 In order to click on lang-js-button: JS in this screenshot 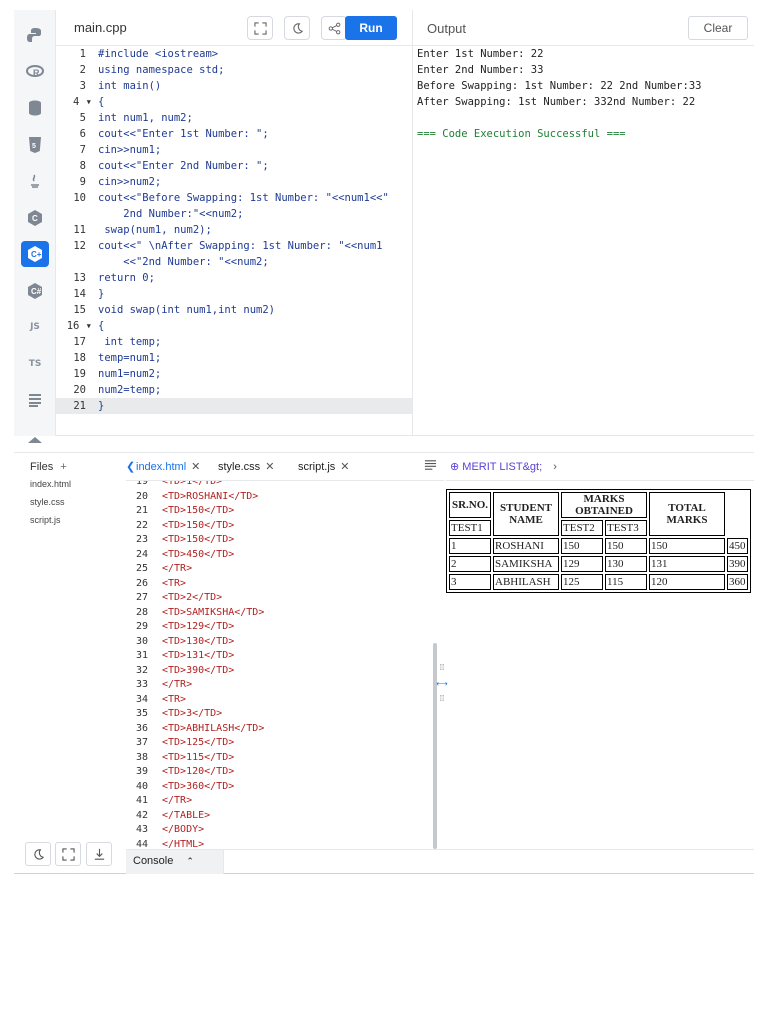, I will do `click(35, 327)`.